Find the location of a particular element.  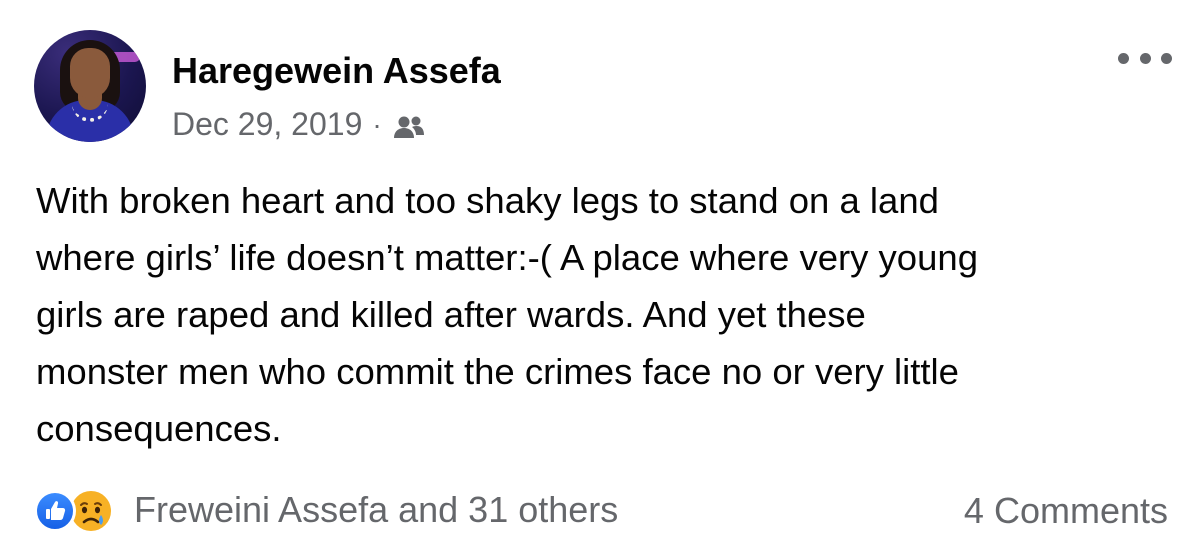

comments-count-link: 4 Comments is located at coordinates (1066, 511).